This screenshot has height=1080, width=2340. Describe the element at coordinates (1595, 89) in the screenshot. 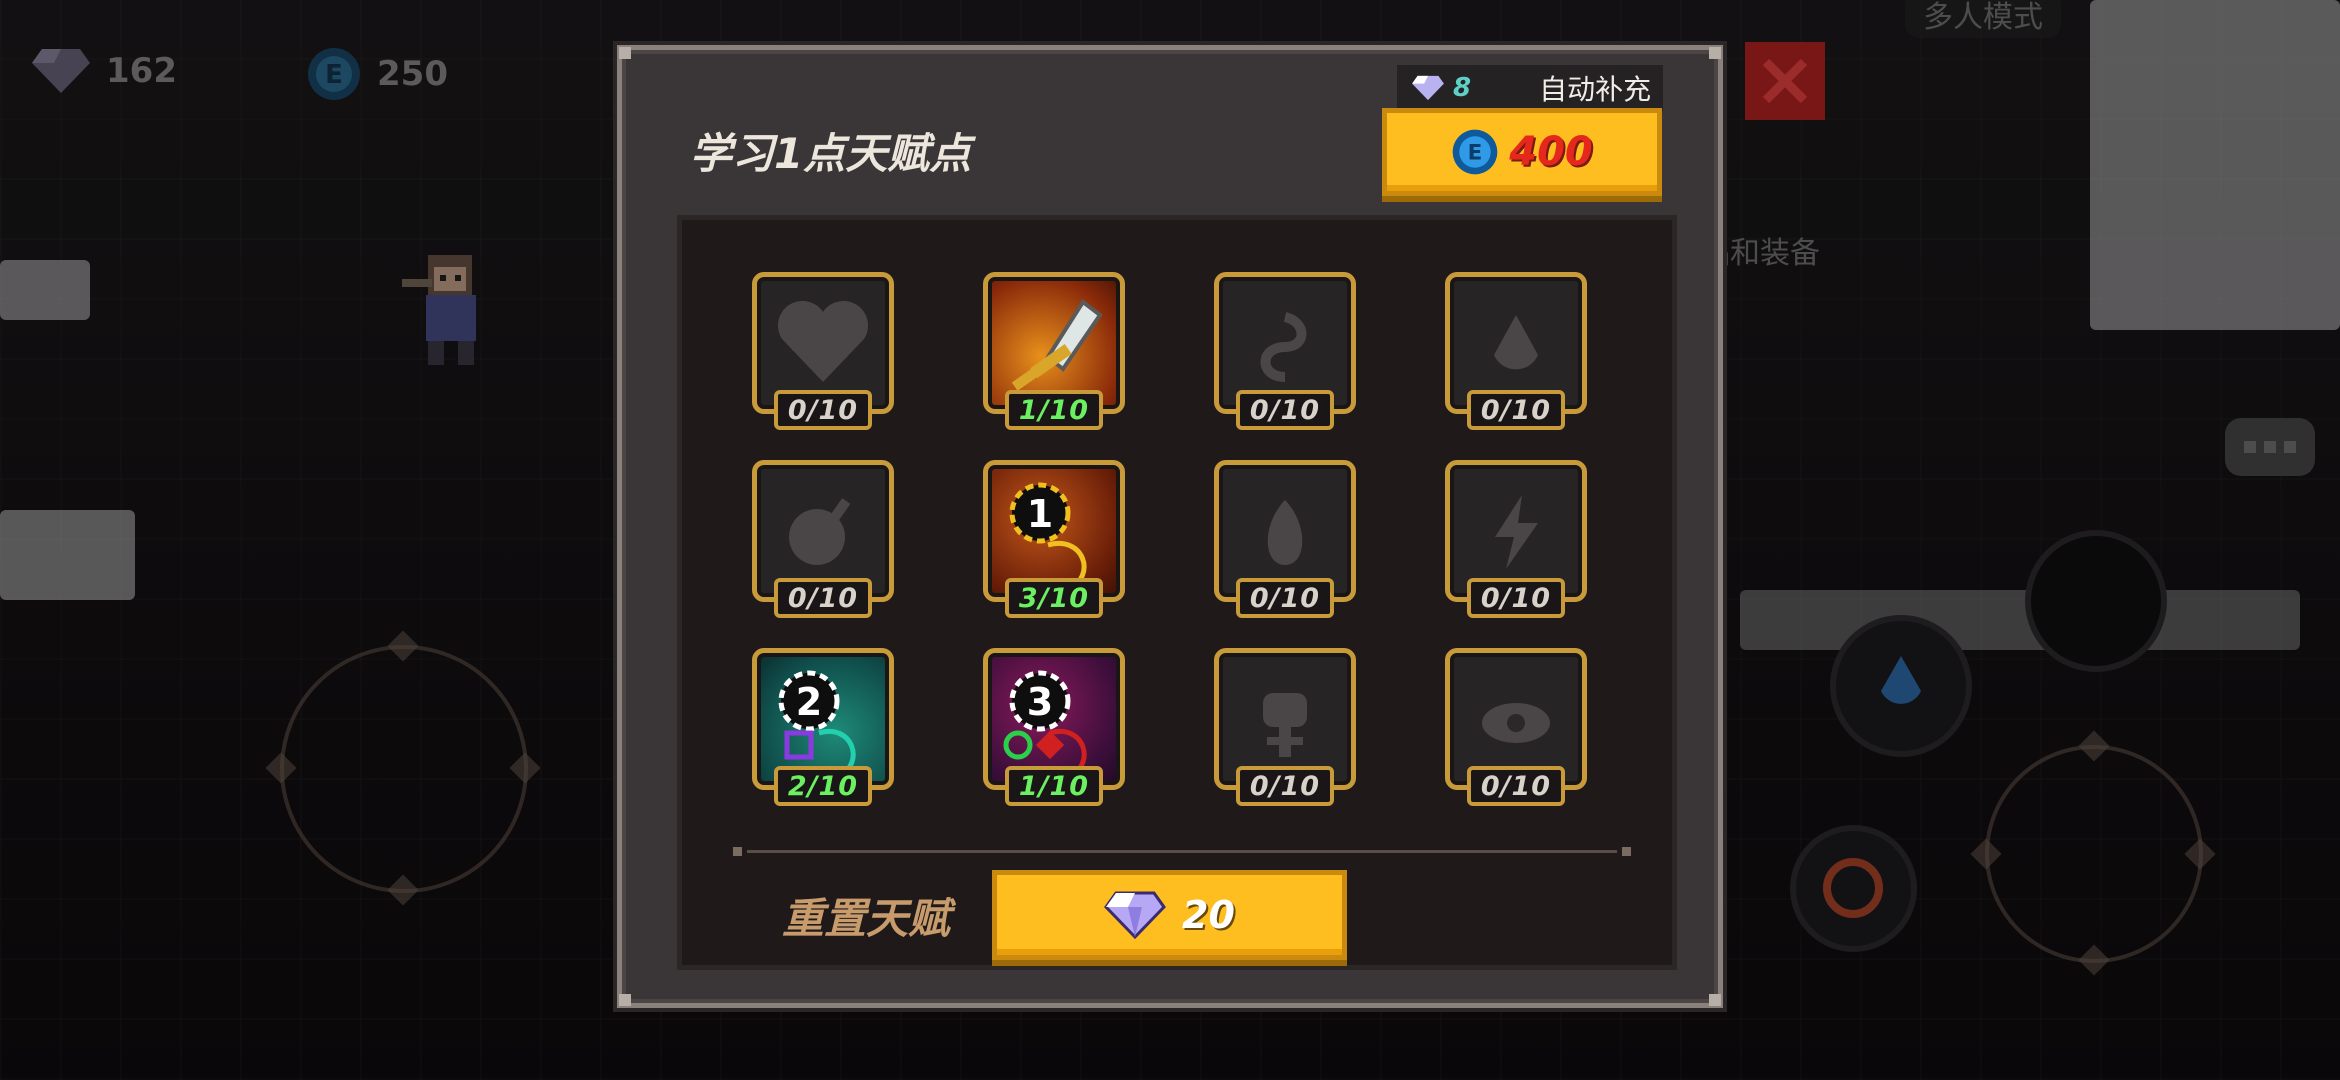

I see `auto-refill-label: 自动补充` at that location.